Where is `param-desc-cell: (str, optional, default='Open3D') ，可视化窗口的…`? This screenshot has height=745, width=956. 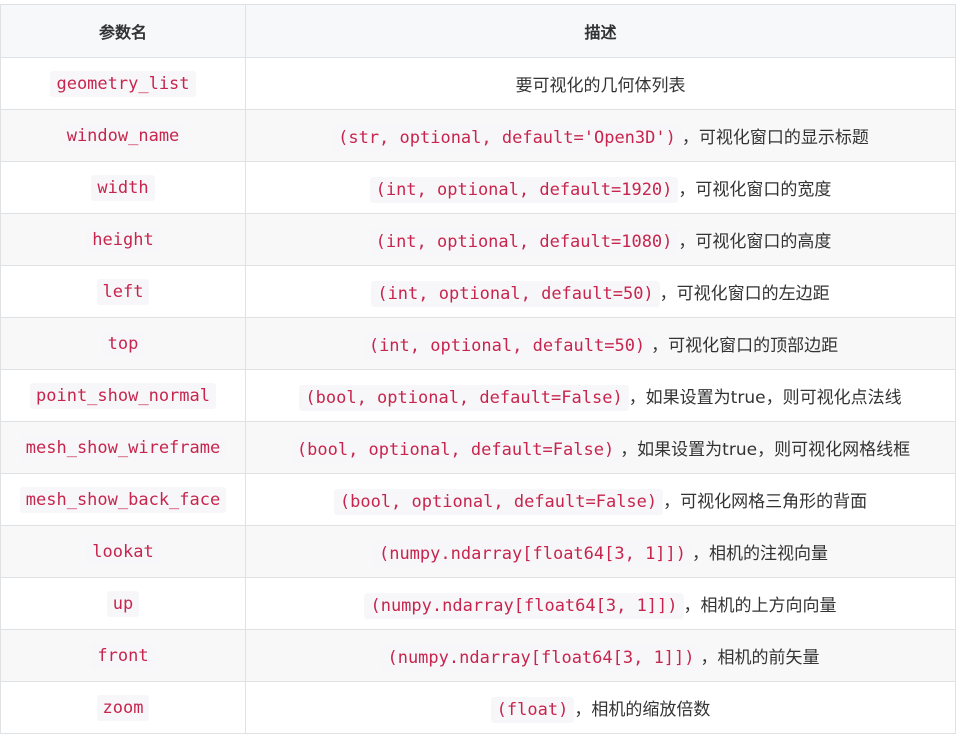 param-desc-cell: (str, optional, default='Open3D') ，可视化窗口的… is located at coordinates (600, 135).